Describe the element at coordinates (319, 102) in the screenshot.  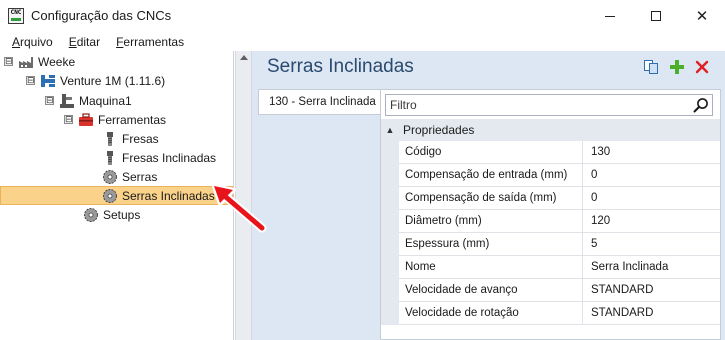
I see `item-tab-130: 130 - Serra Inclinada` at that location.